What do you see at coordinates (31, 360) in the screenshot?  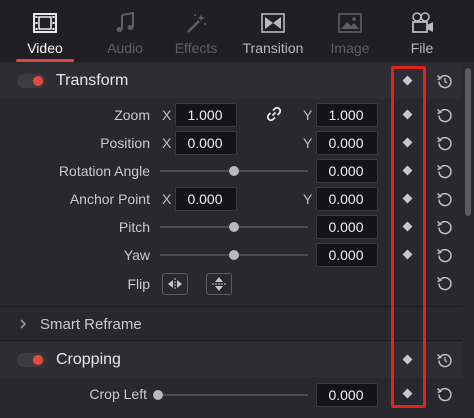 I see `cropping-enable-toggle` at bounding box center [31, 360].